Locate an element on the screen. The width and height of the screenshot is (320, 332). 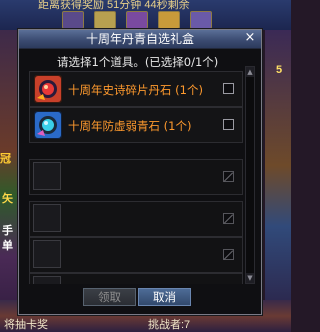
background-bottom-left-text: 将抽卡奖 is located at coordinates (26, 325).